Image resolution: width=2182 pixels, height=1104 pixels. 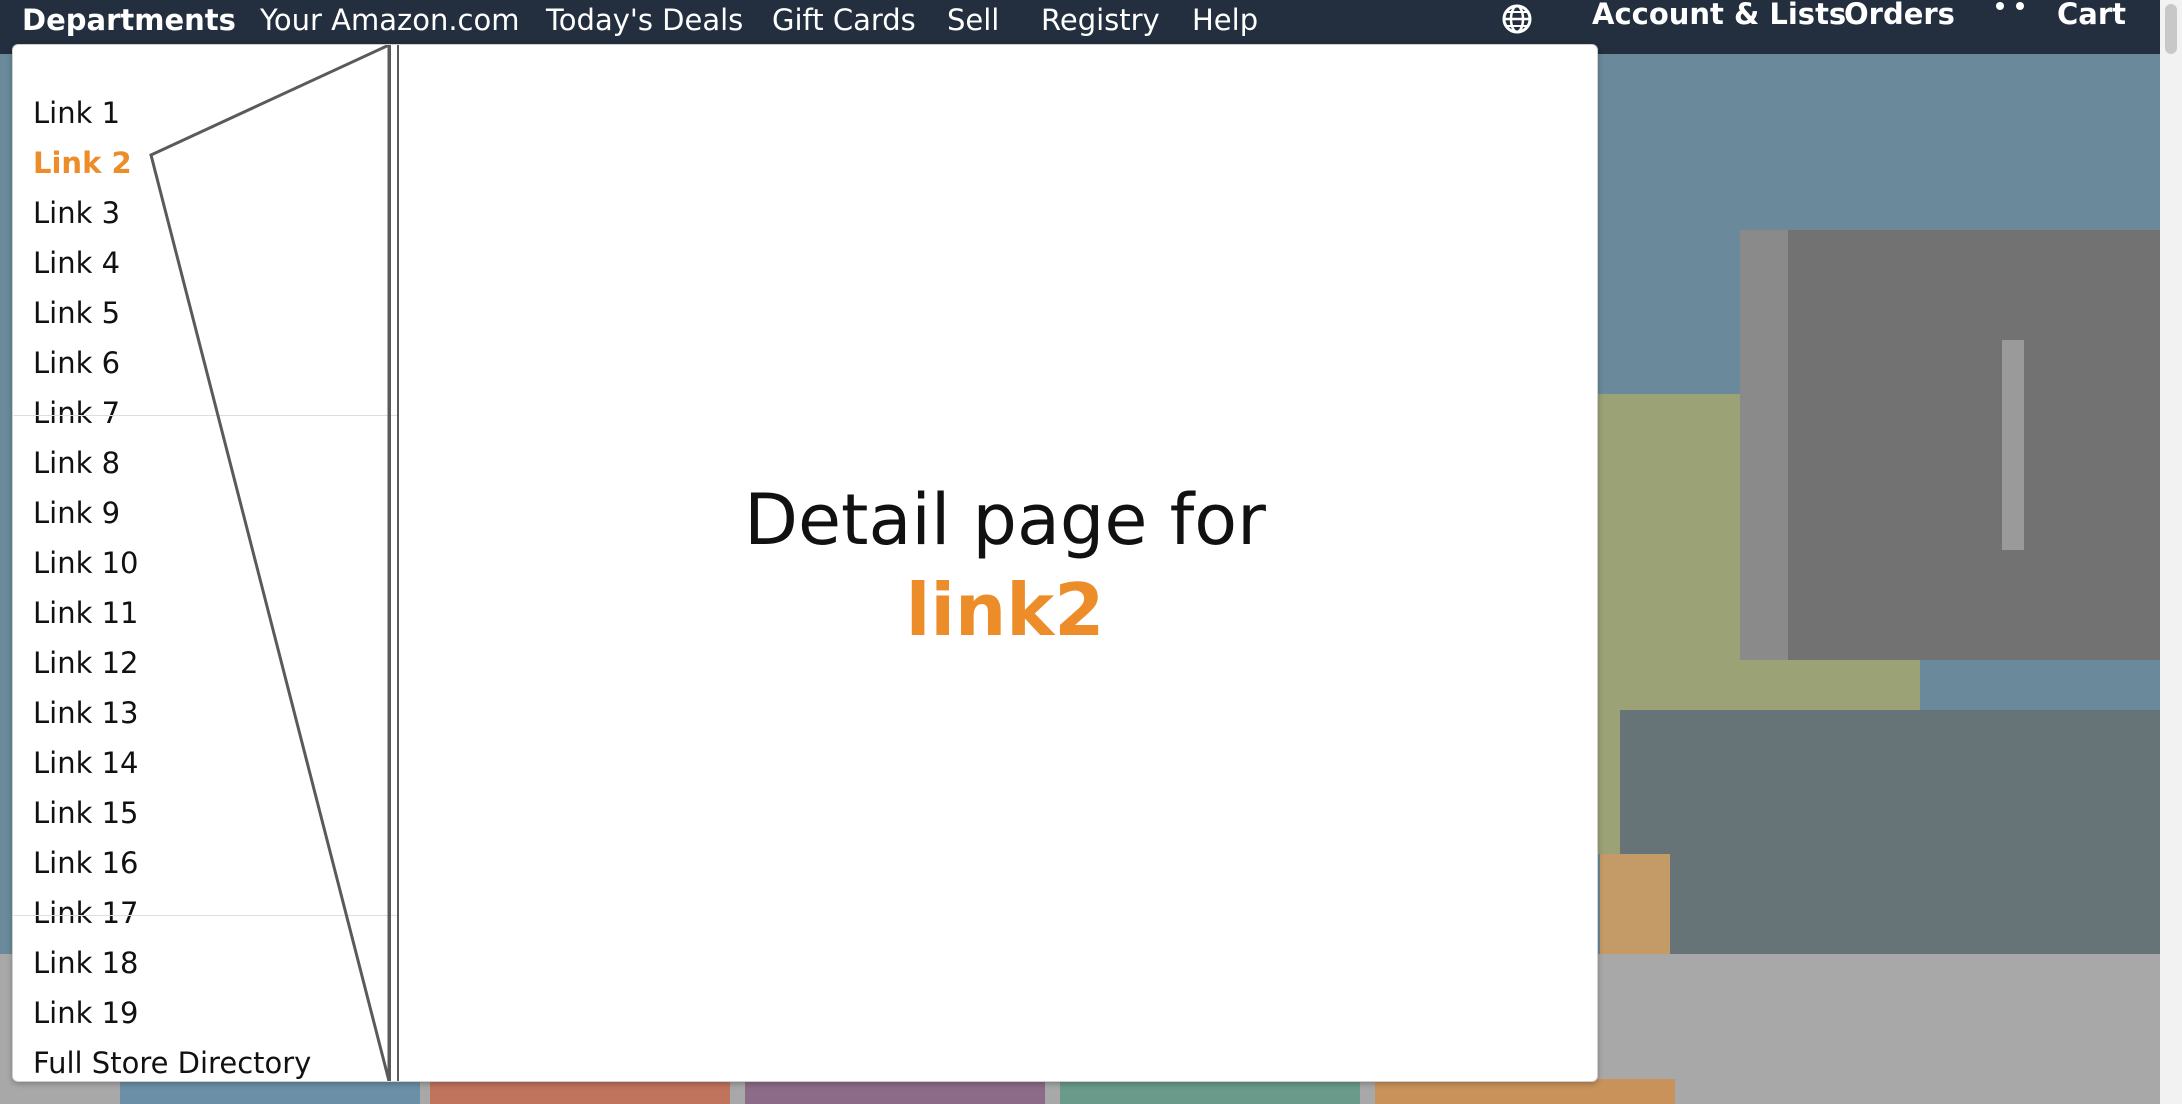 What do you see at coordinates (86, 1013) in the screenshot?
I see `menu-item-link-19: Link 19` at bounding box center [86, 1013].